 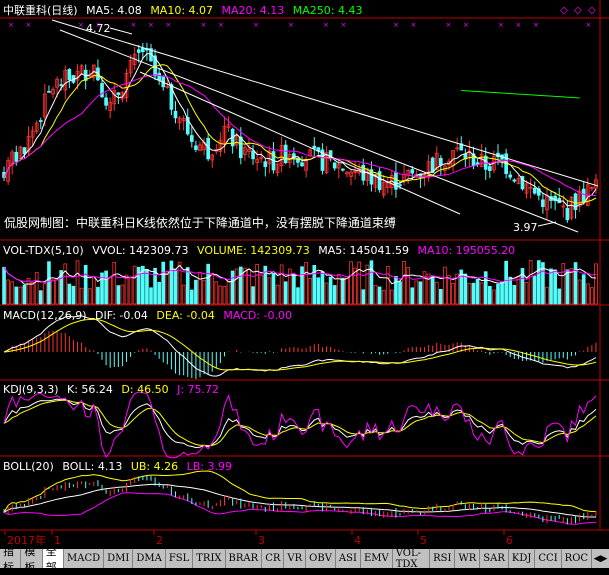 What do you see at coordinates (468, 558) in the screenshot?
I see `tab-wr: WR` at bounding box center [468, 558].